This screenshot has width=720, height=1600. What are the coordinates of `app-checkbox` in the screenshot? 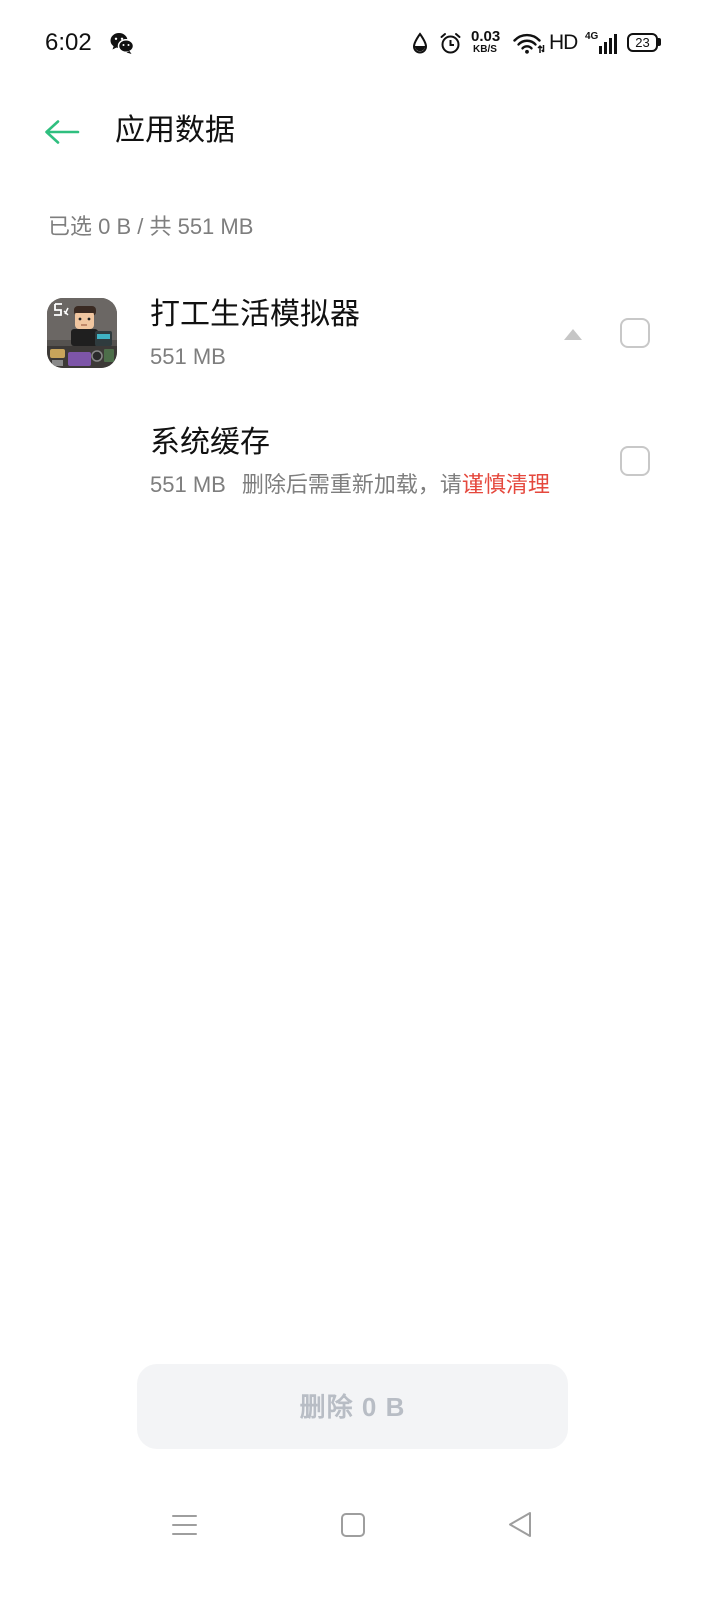 It's located at (635, 333).